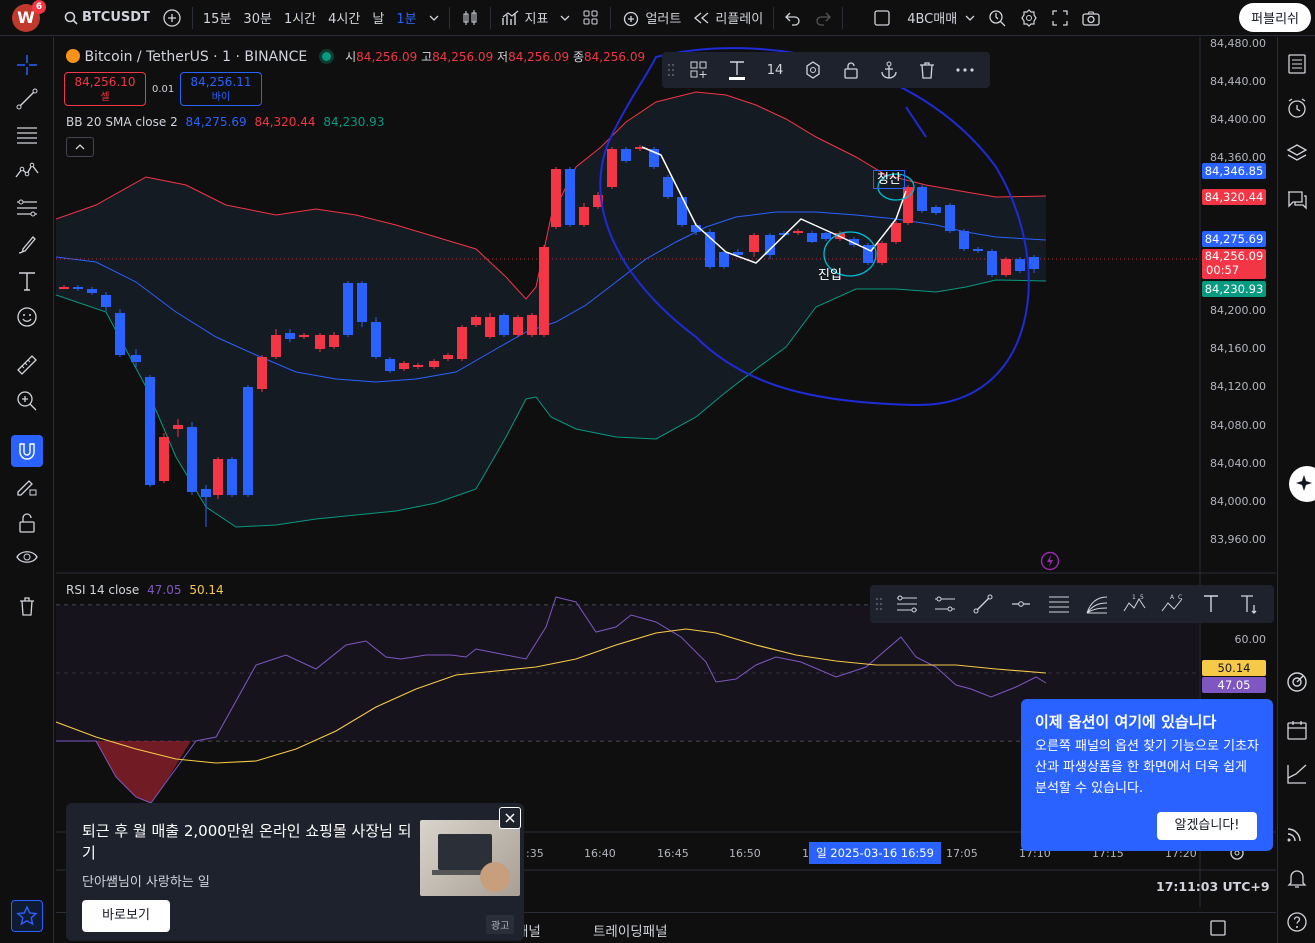  What do you see at coordinates (378, 18) in the screenshot?
I see `interval-1d: 날` at bounding box center [378, 18].